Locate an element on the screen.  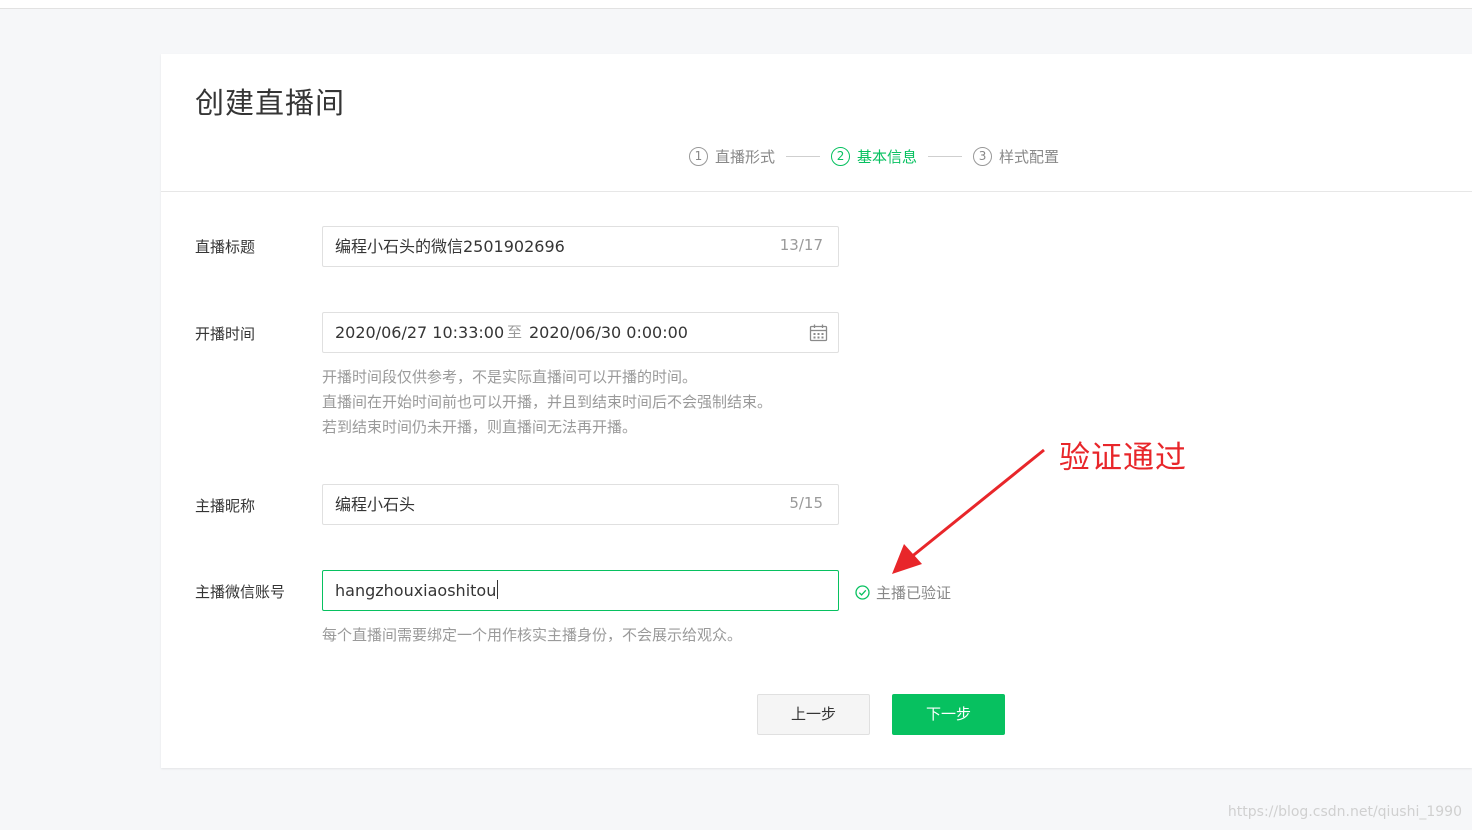
step-label: 样式配置 is located at coordinates (1029, 156).